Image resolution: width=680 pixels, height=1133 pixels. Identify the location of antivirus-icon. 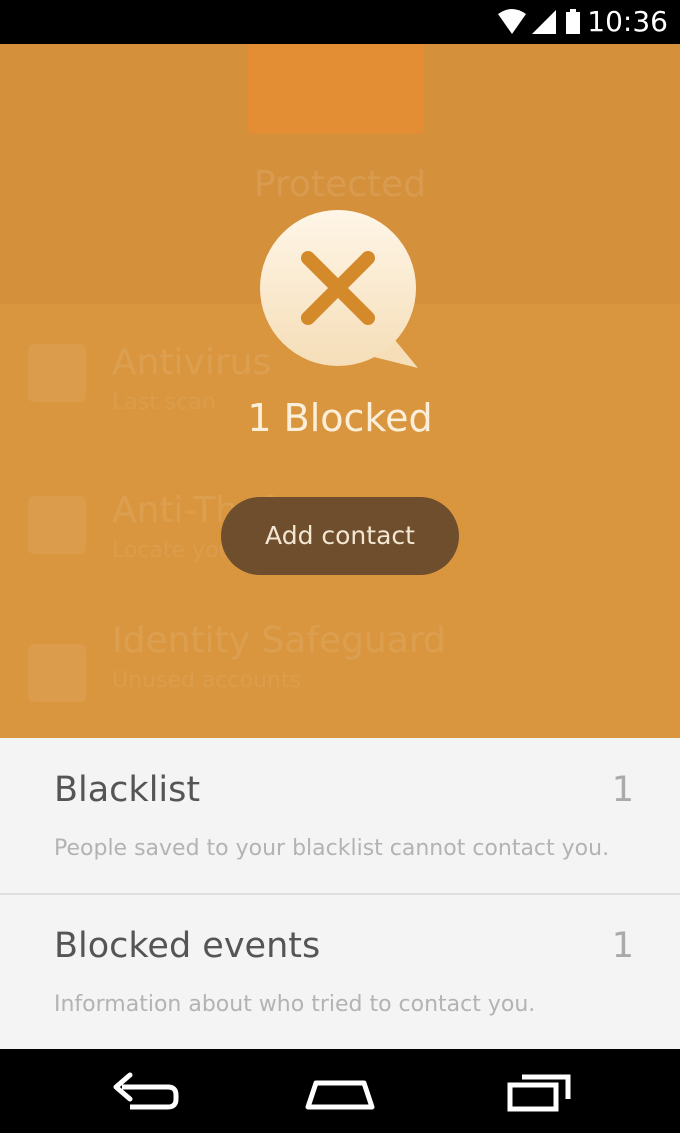
(57, 373).